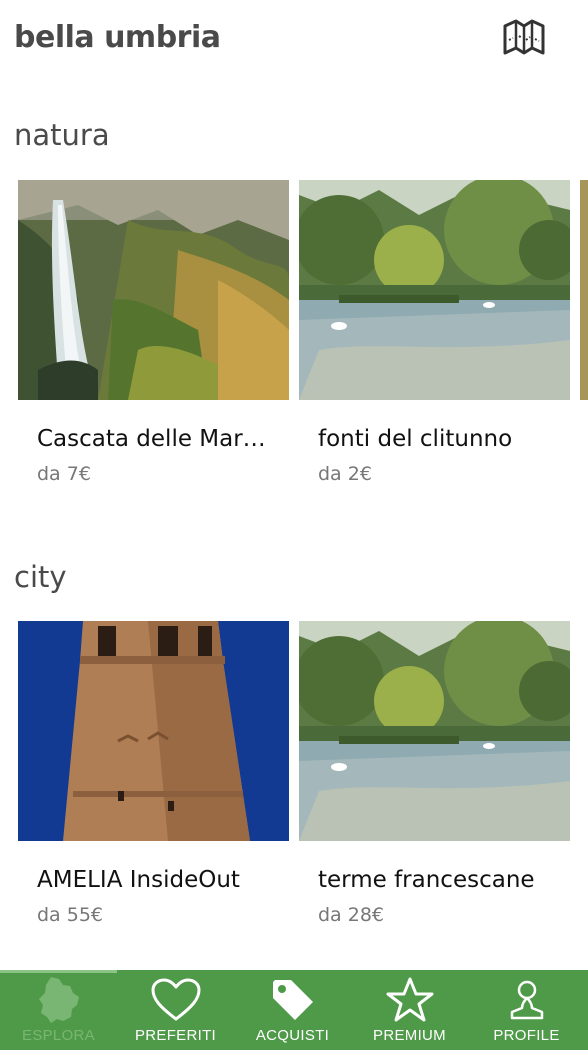 The width and height of the screenshot is (588, 1050). What do you see at coordinates (138, 880) in the screenshot?
I see `card-title: AMELIA InsideOut` at bounding box center [138, 880].